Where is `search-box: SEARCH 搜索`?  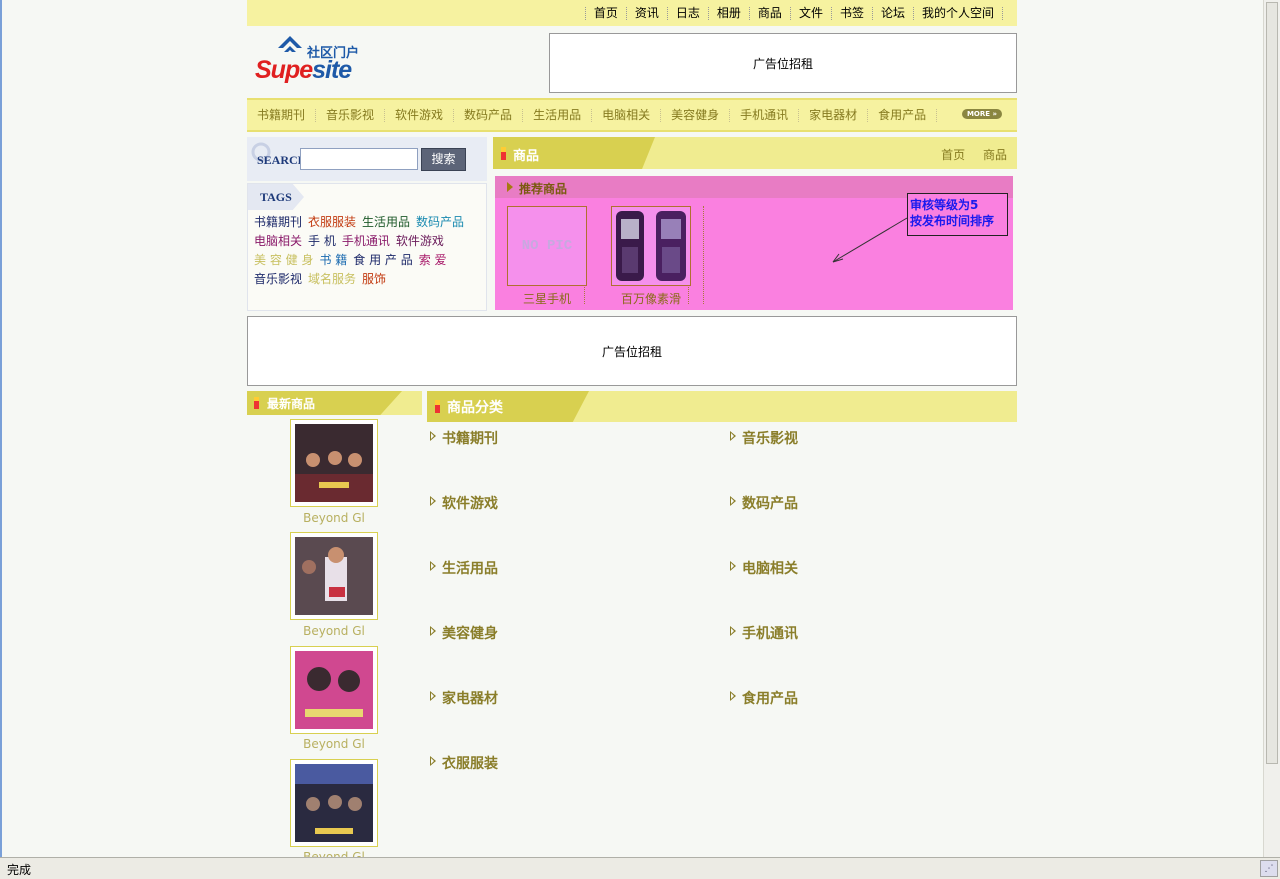 search-box: SEARCH 搜索 is located at coordinates (367, 159).